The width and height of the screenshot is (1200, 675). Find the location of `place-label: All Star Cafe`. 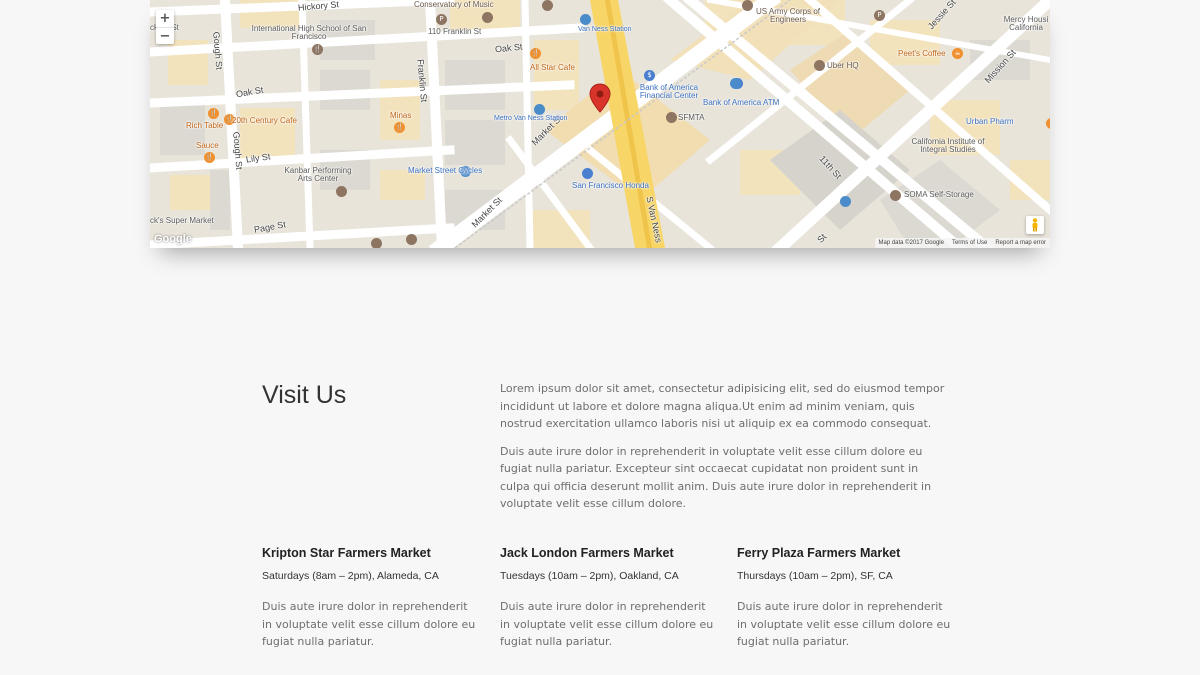

place-label: All Star Cafe is located at coordinates (552, 67).